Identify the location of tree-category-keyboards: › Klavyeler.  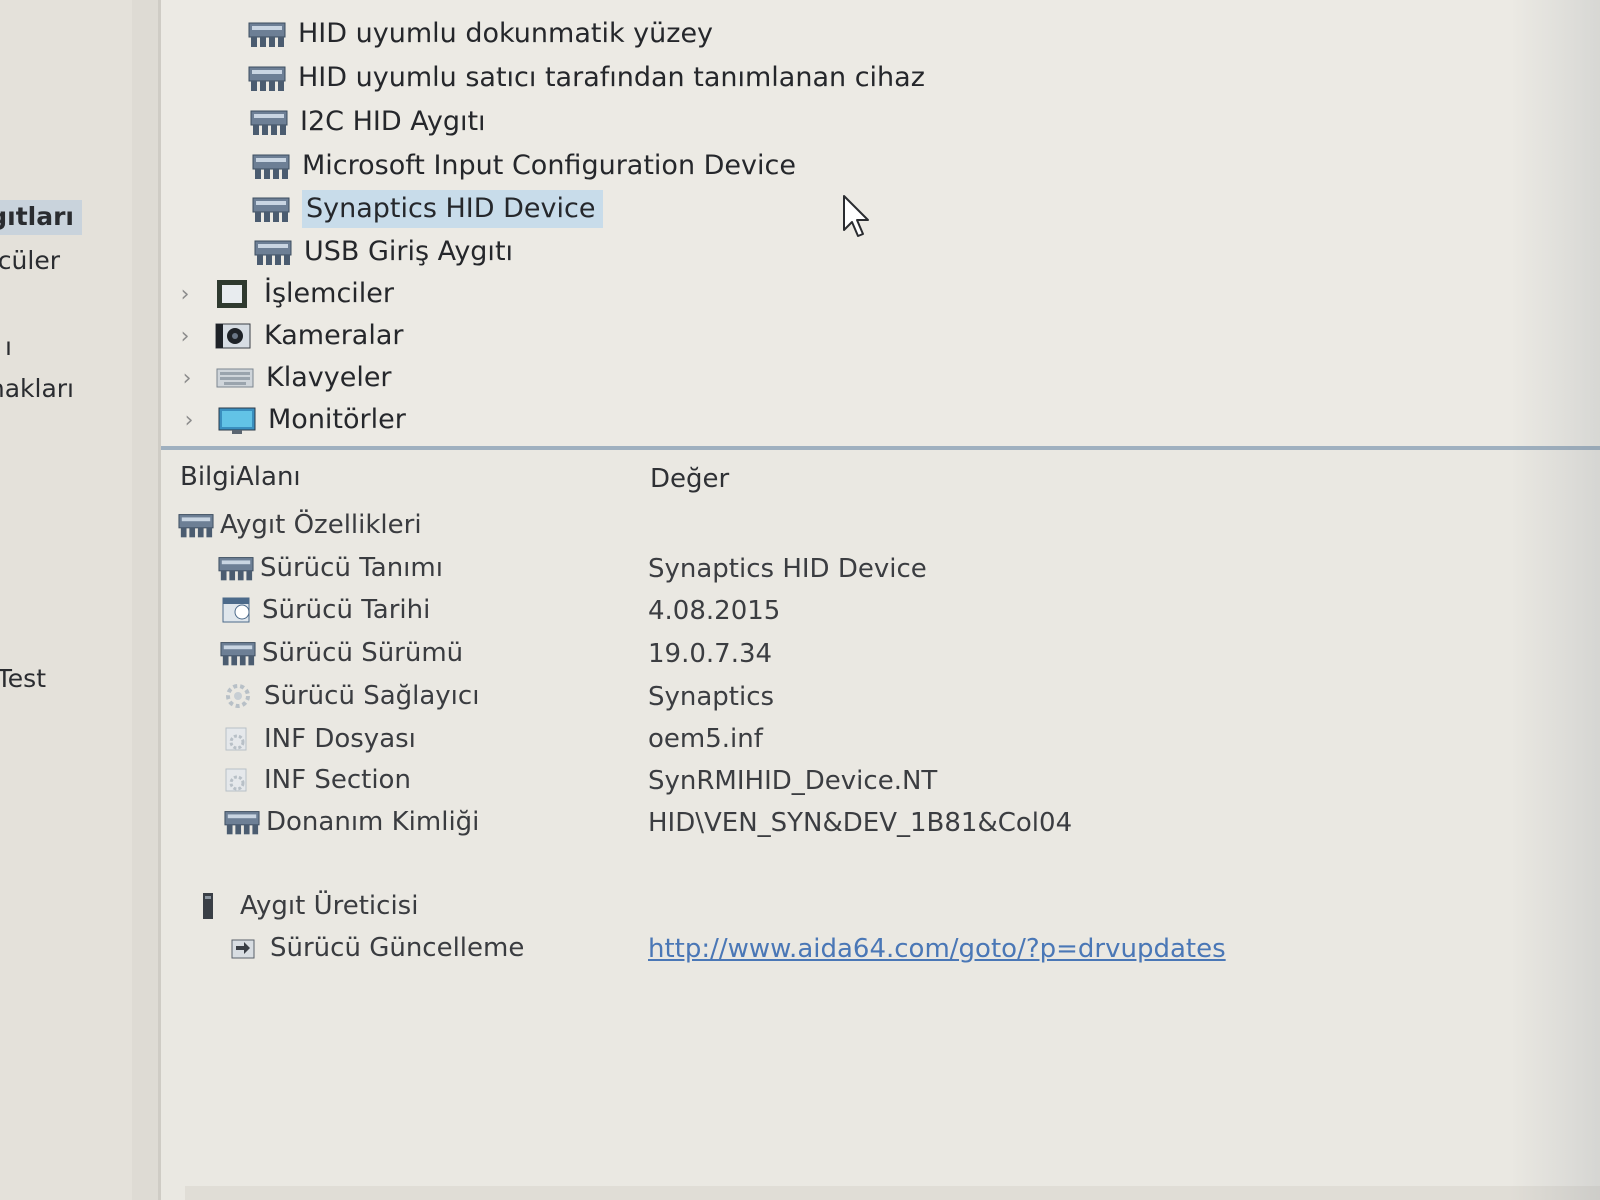
(284, 378).